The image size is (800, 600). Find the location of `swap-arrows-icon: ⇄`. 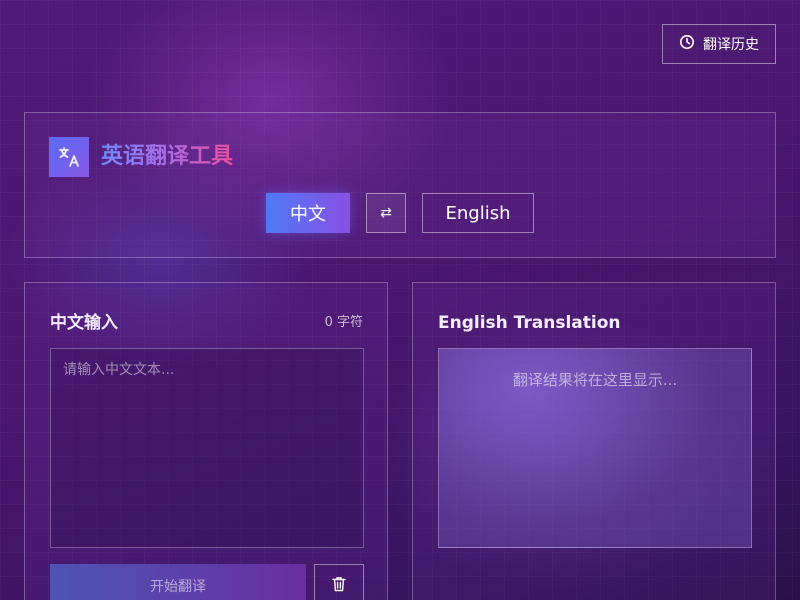

swap-arrows-icon: ⇄ is located at coordinates (386, 213).